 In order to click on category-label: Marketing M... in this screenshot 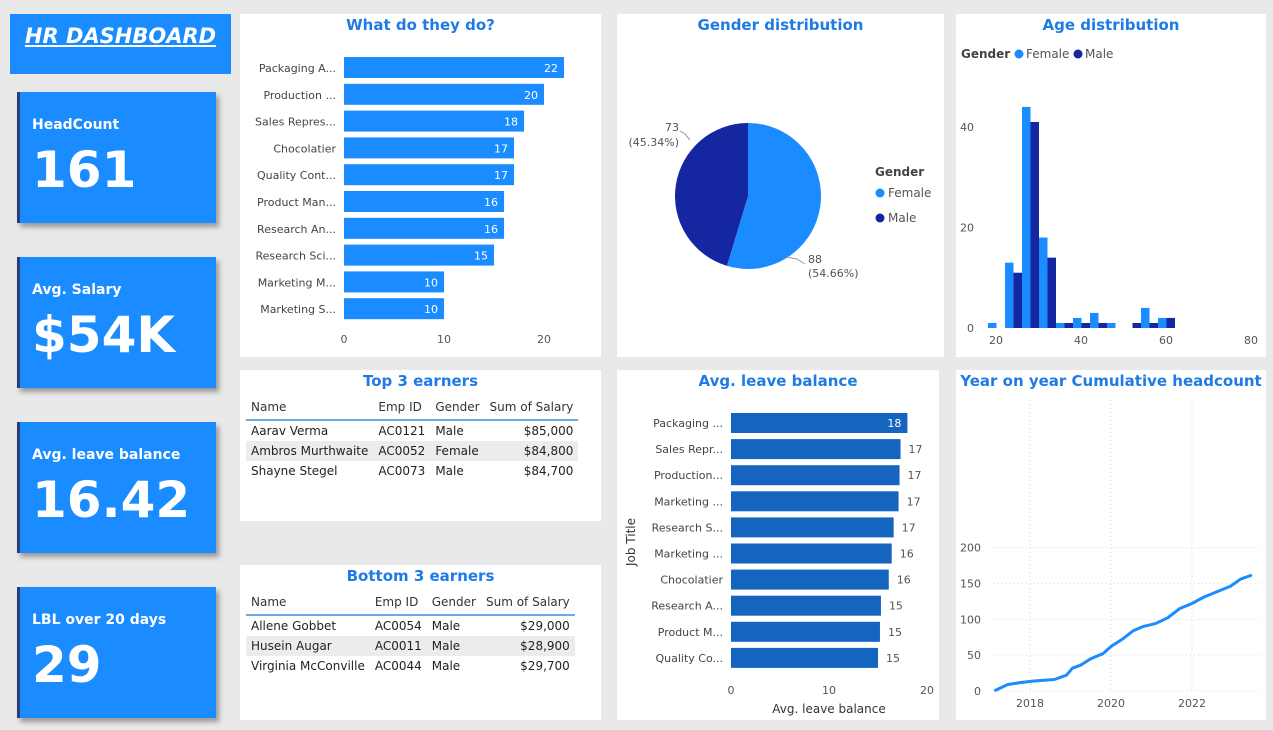, I will do `click(297, 282)`.